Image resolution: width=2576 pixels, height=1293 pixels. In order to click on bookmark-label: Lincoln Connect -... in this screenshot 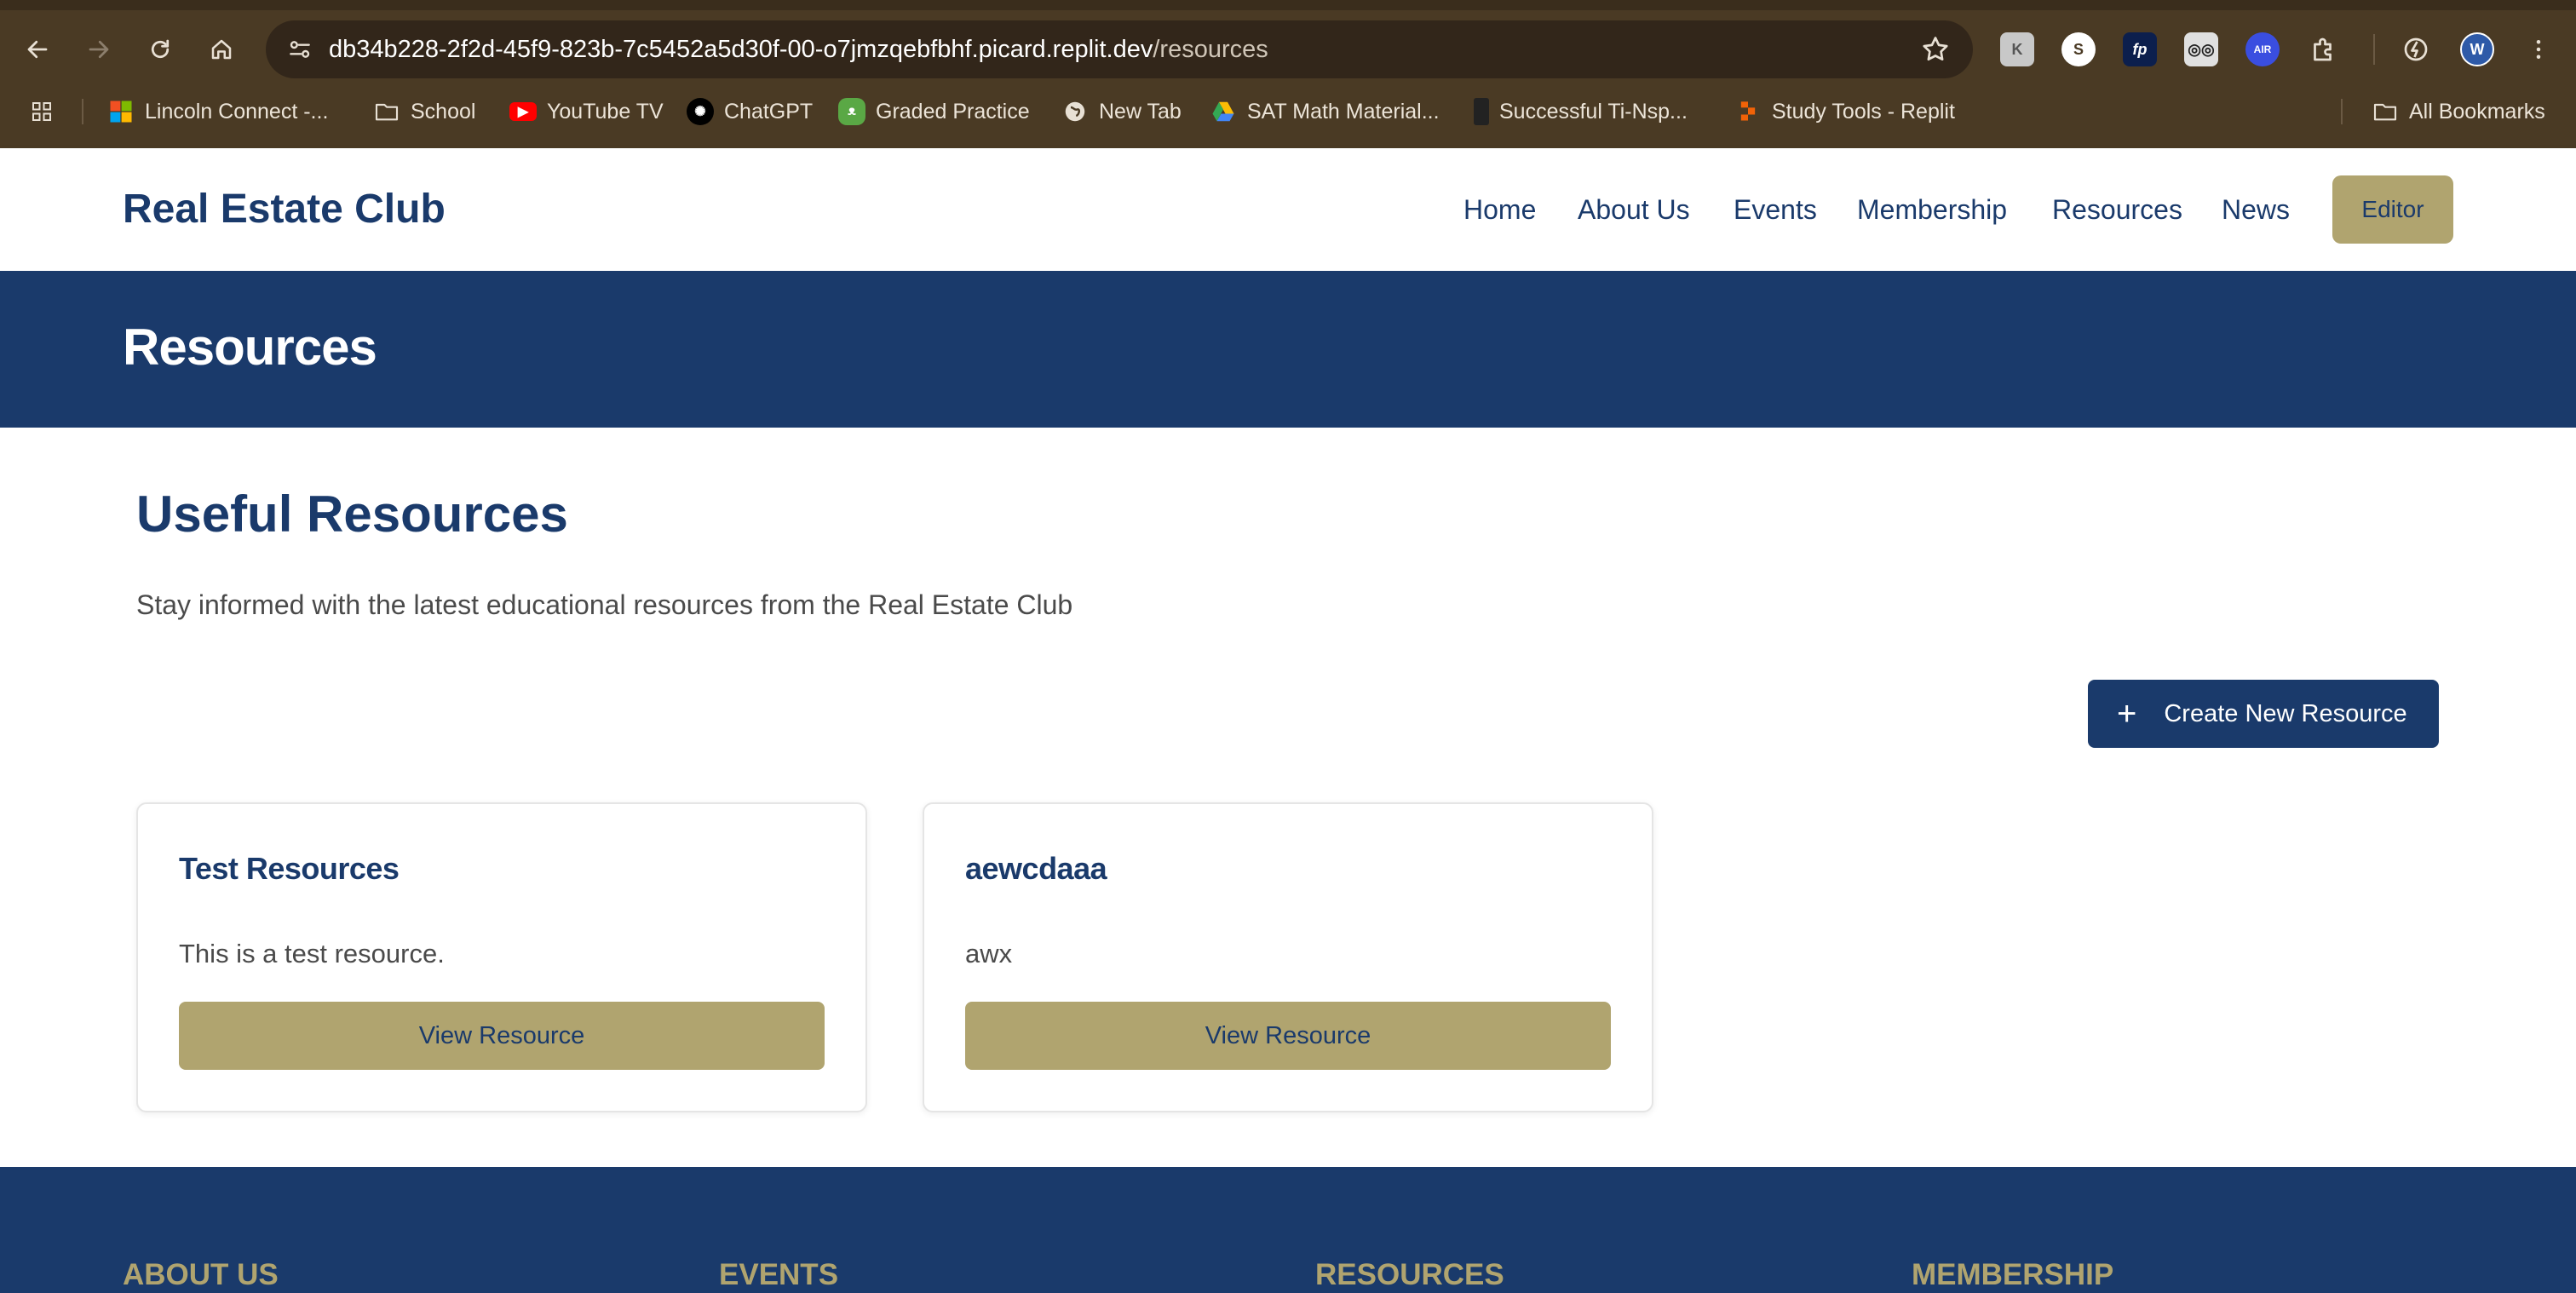, I will do `click(237, 111)`.